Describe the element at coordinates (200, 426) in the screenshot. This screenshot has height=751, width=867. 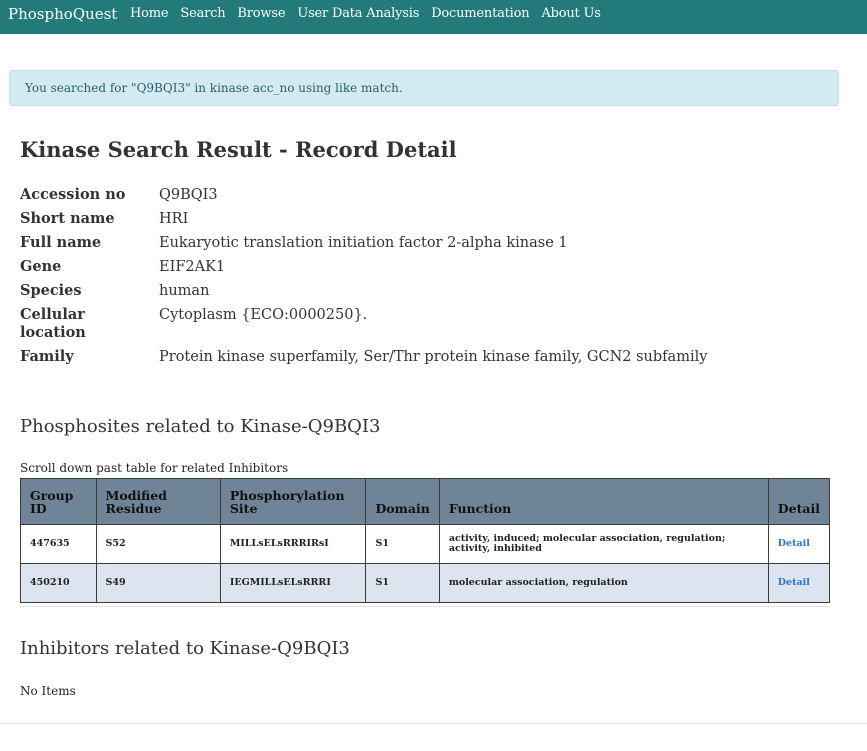
I see `phosphosites-heading: Phosphosites related to Kinase-Q9BQI3` at that location.